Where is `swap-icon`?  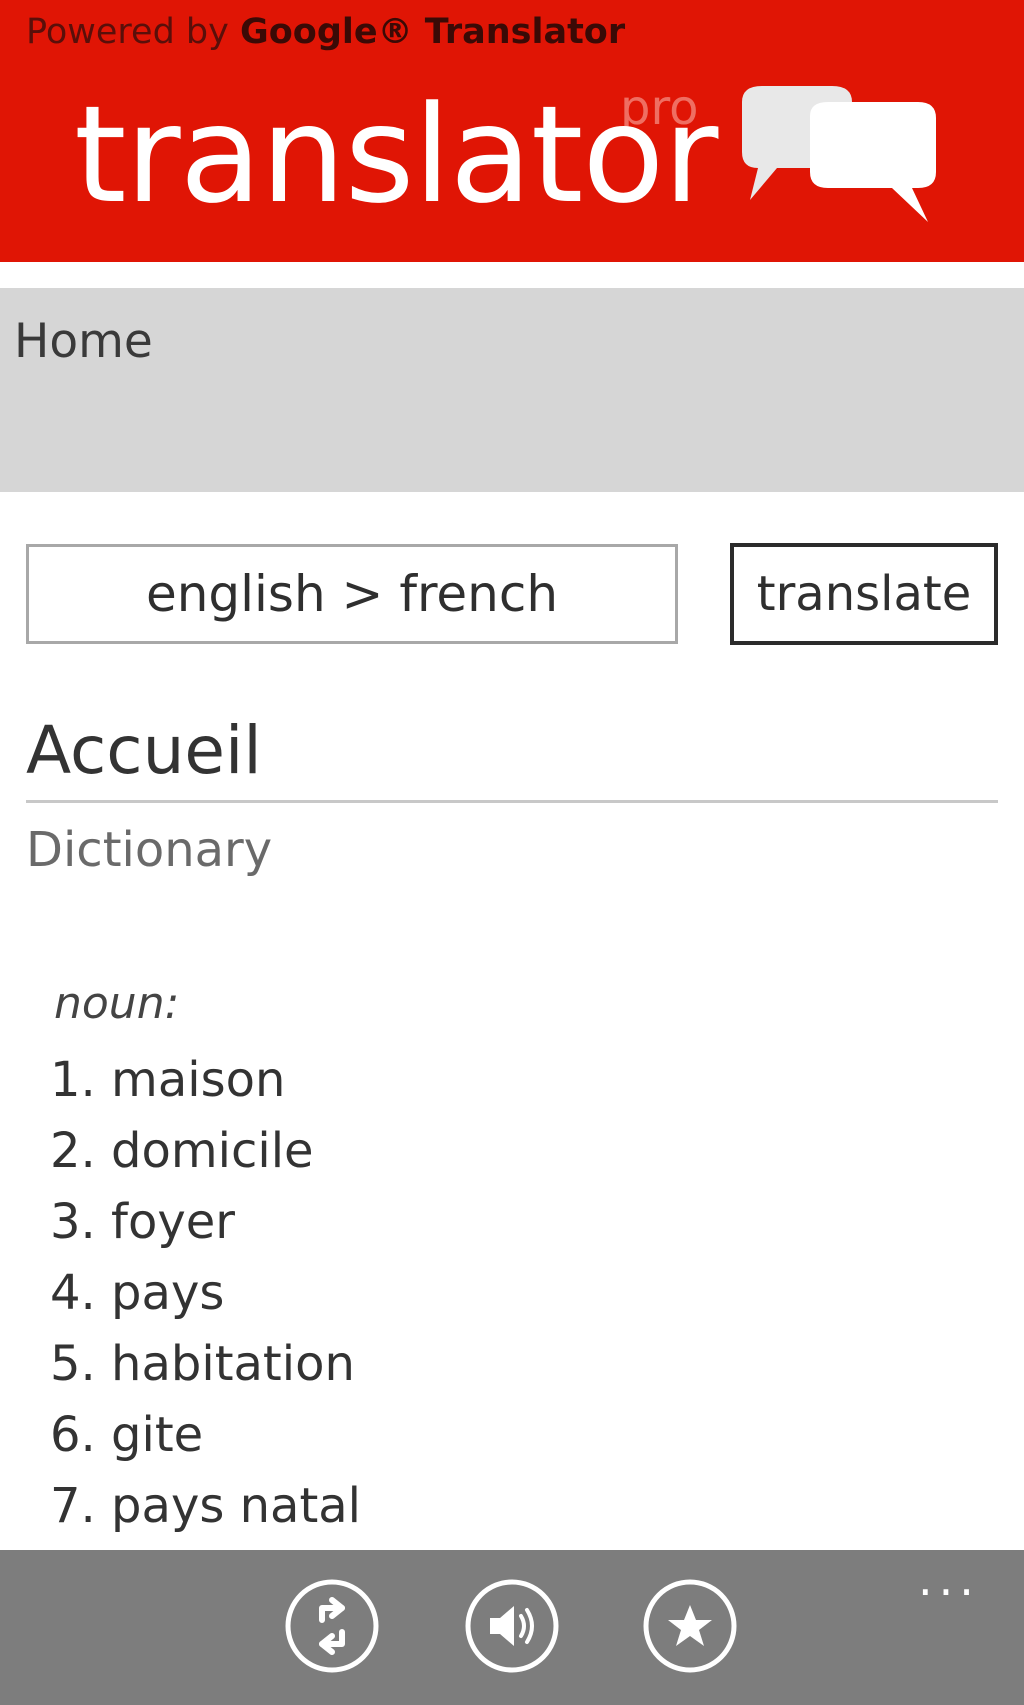
swap-icon is located at coordinates (332, 1626).